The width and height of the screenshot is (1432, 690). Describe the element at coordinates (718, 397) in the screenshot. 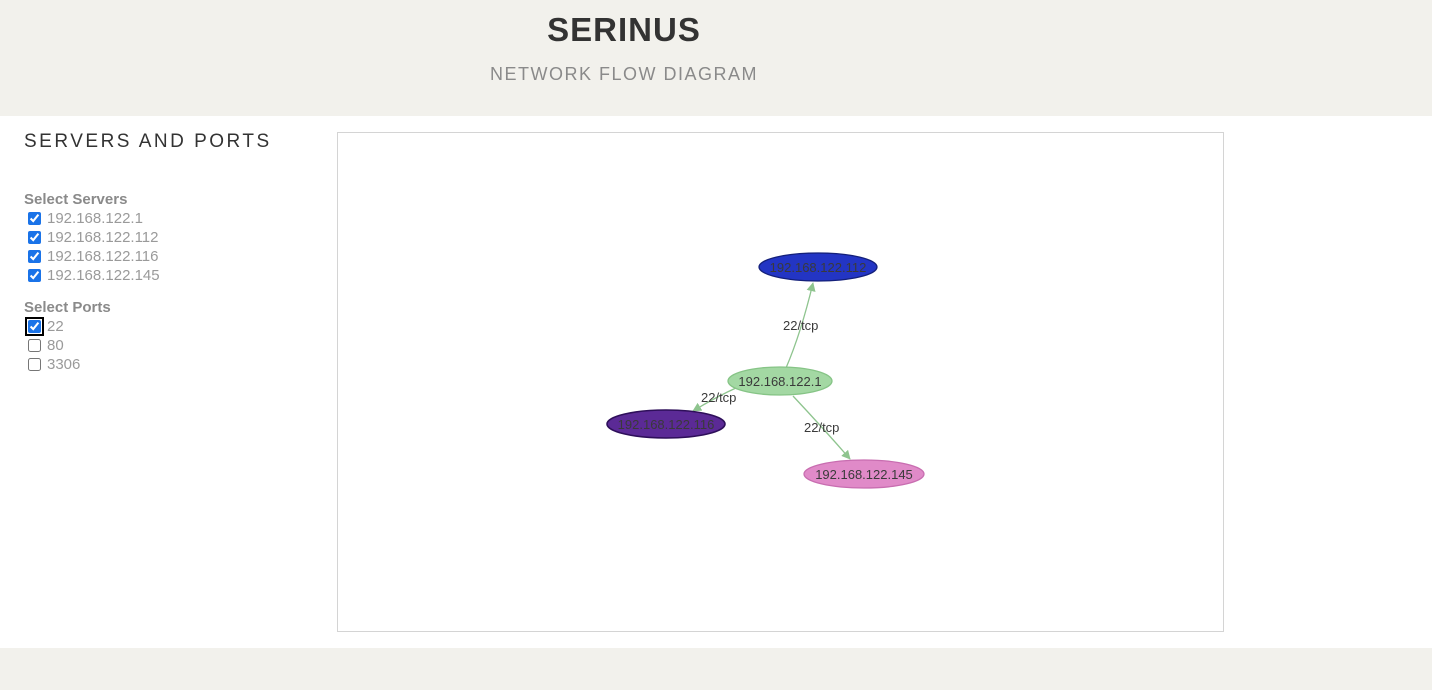

I see `edge-label-1-to-116: 22/tcp` at that location.